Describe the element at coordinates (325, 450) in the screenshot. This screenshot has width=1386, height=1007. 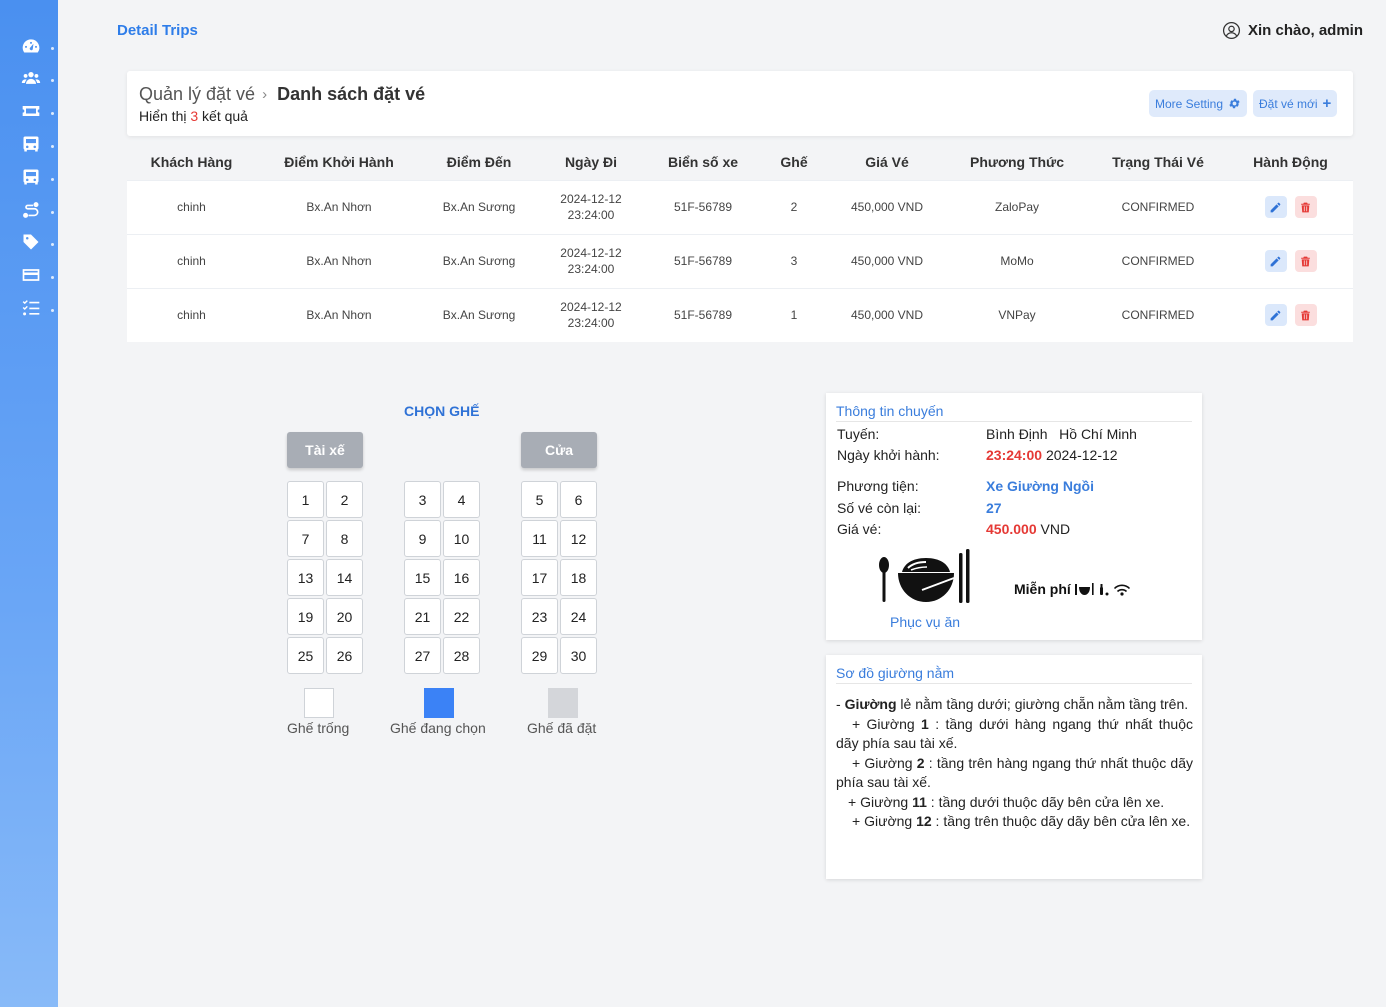
I see `driver-area: Tài xế` at that location.